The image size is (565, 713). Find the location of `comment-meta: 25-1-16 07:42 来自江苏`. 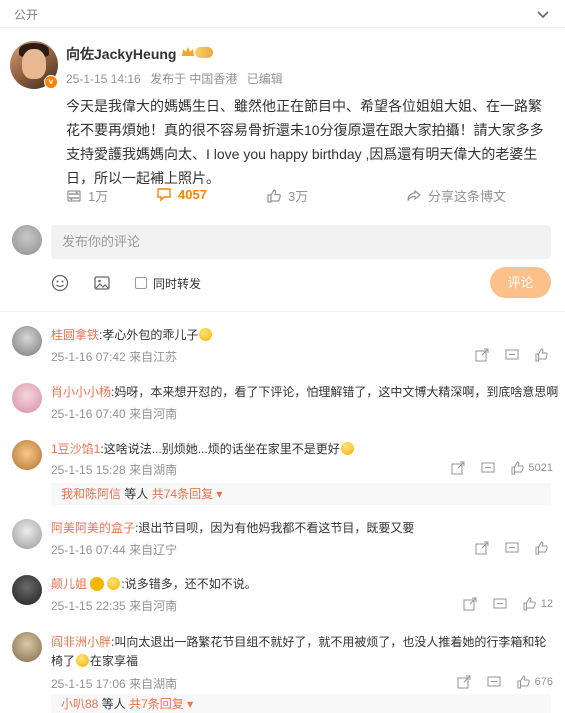

comment-meta: 25-1-16 07:42 来自江苏 is located at coordinates (114, 356).